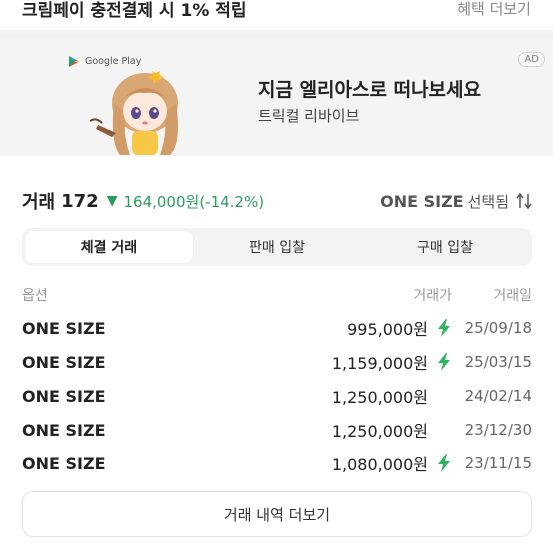 This screenshot has height=553, width=553. Describe the element at coordinates (112, 201) in the screenshot. I see `down-triangle-icon: ▼` at that location.